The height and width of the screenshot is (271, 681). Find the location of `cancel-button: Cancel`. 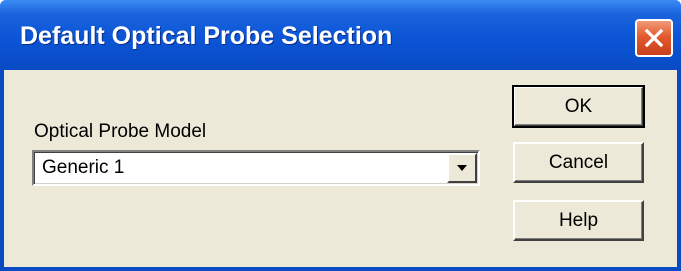

cancel-button: Cancel is located at coordinates (578, 162).